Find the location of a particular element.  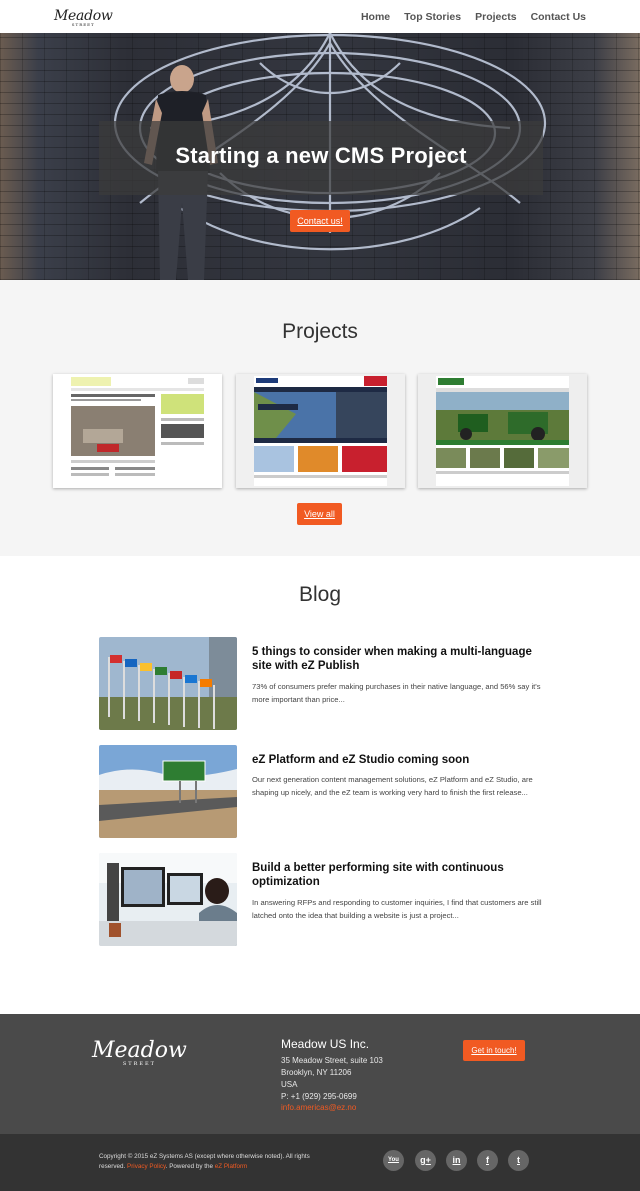

youtube-icon: You is located at coordinates (393, 1160).